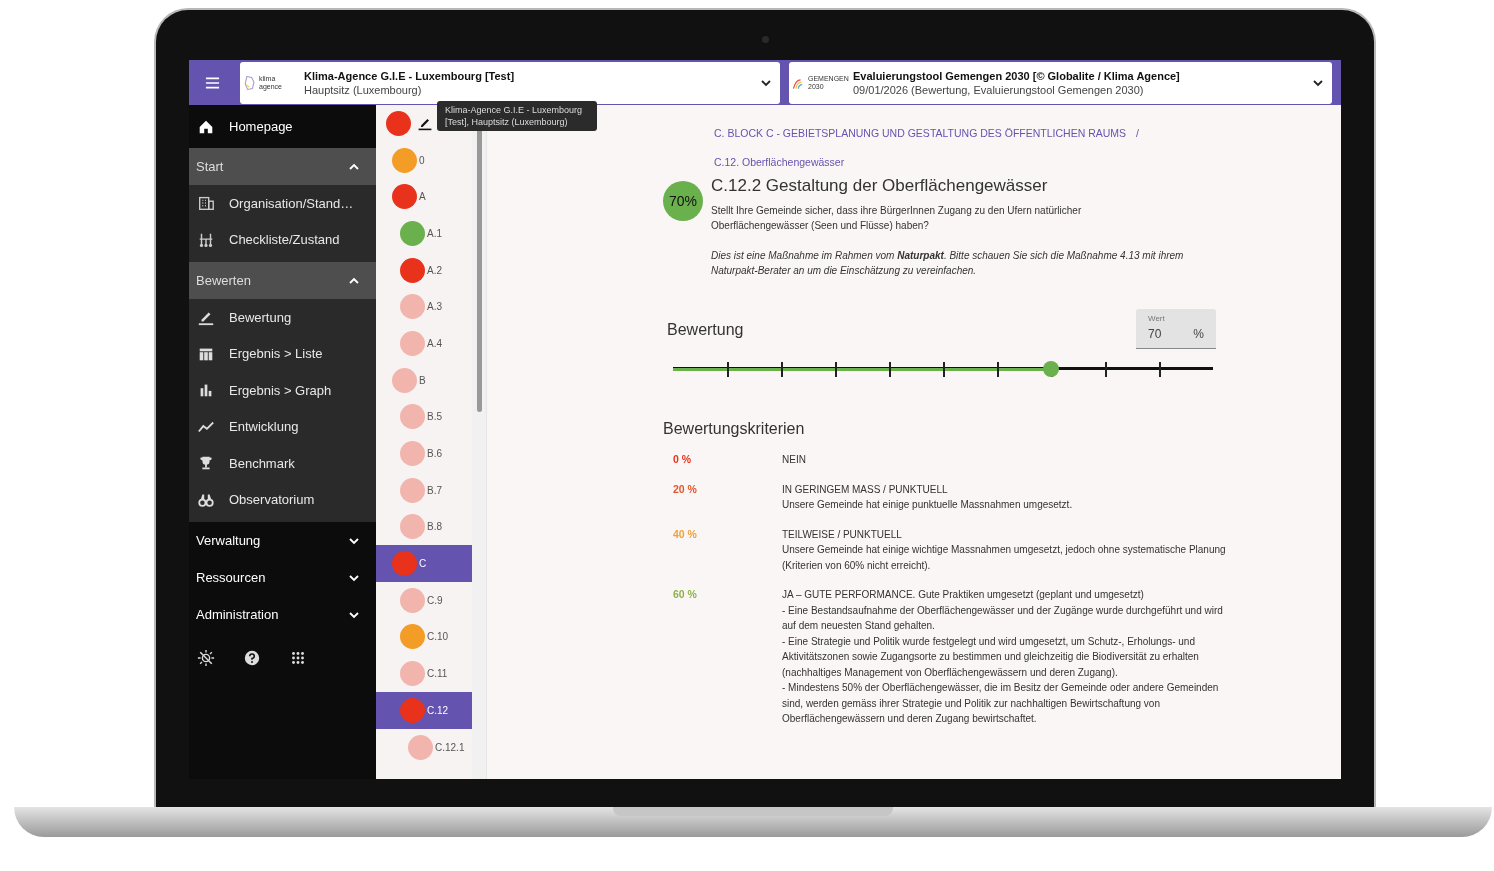  What do you see at coordinates (682, 459) in the screenshot?
I see `criterion-percent: 0 %` at bounding box center [682, 459].